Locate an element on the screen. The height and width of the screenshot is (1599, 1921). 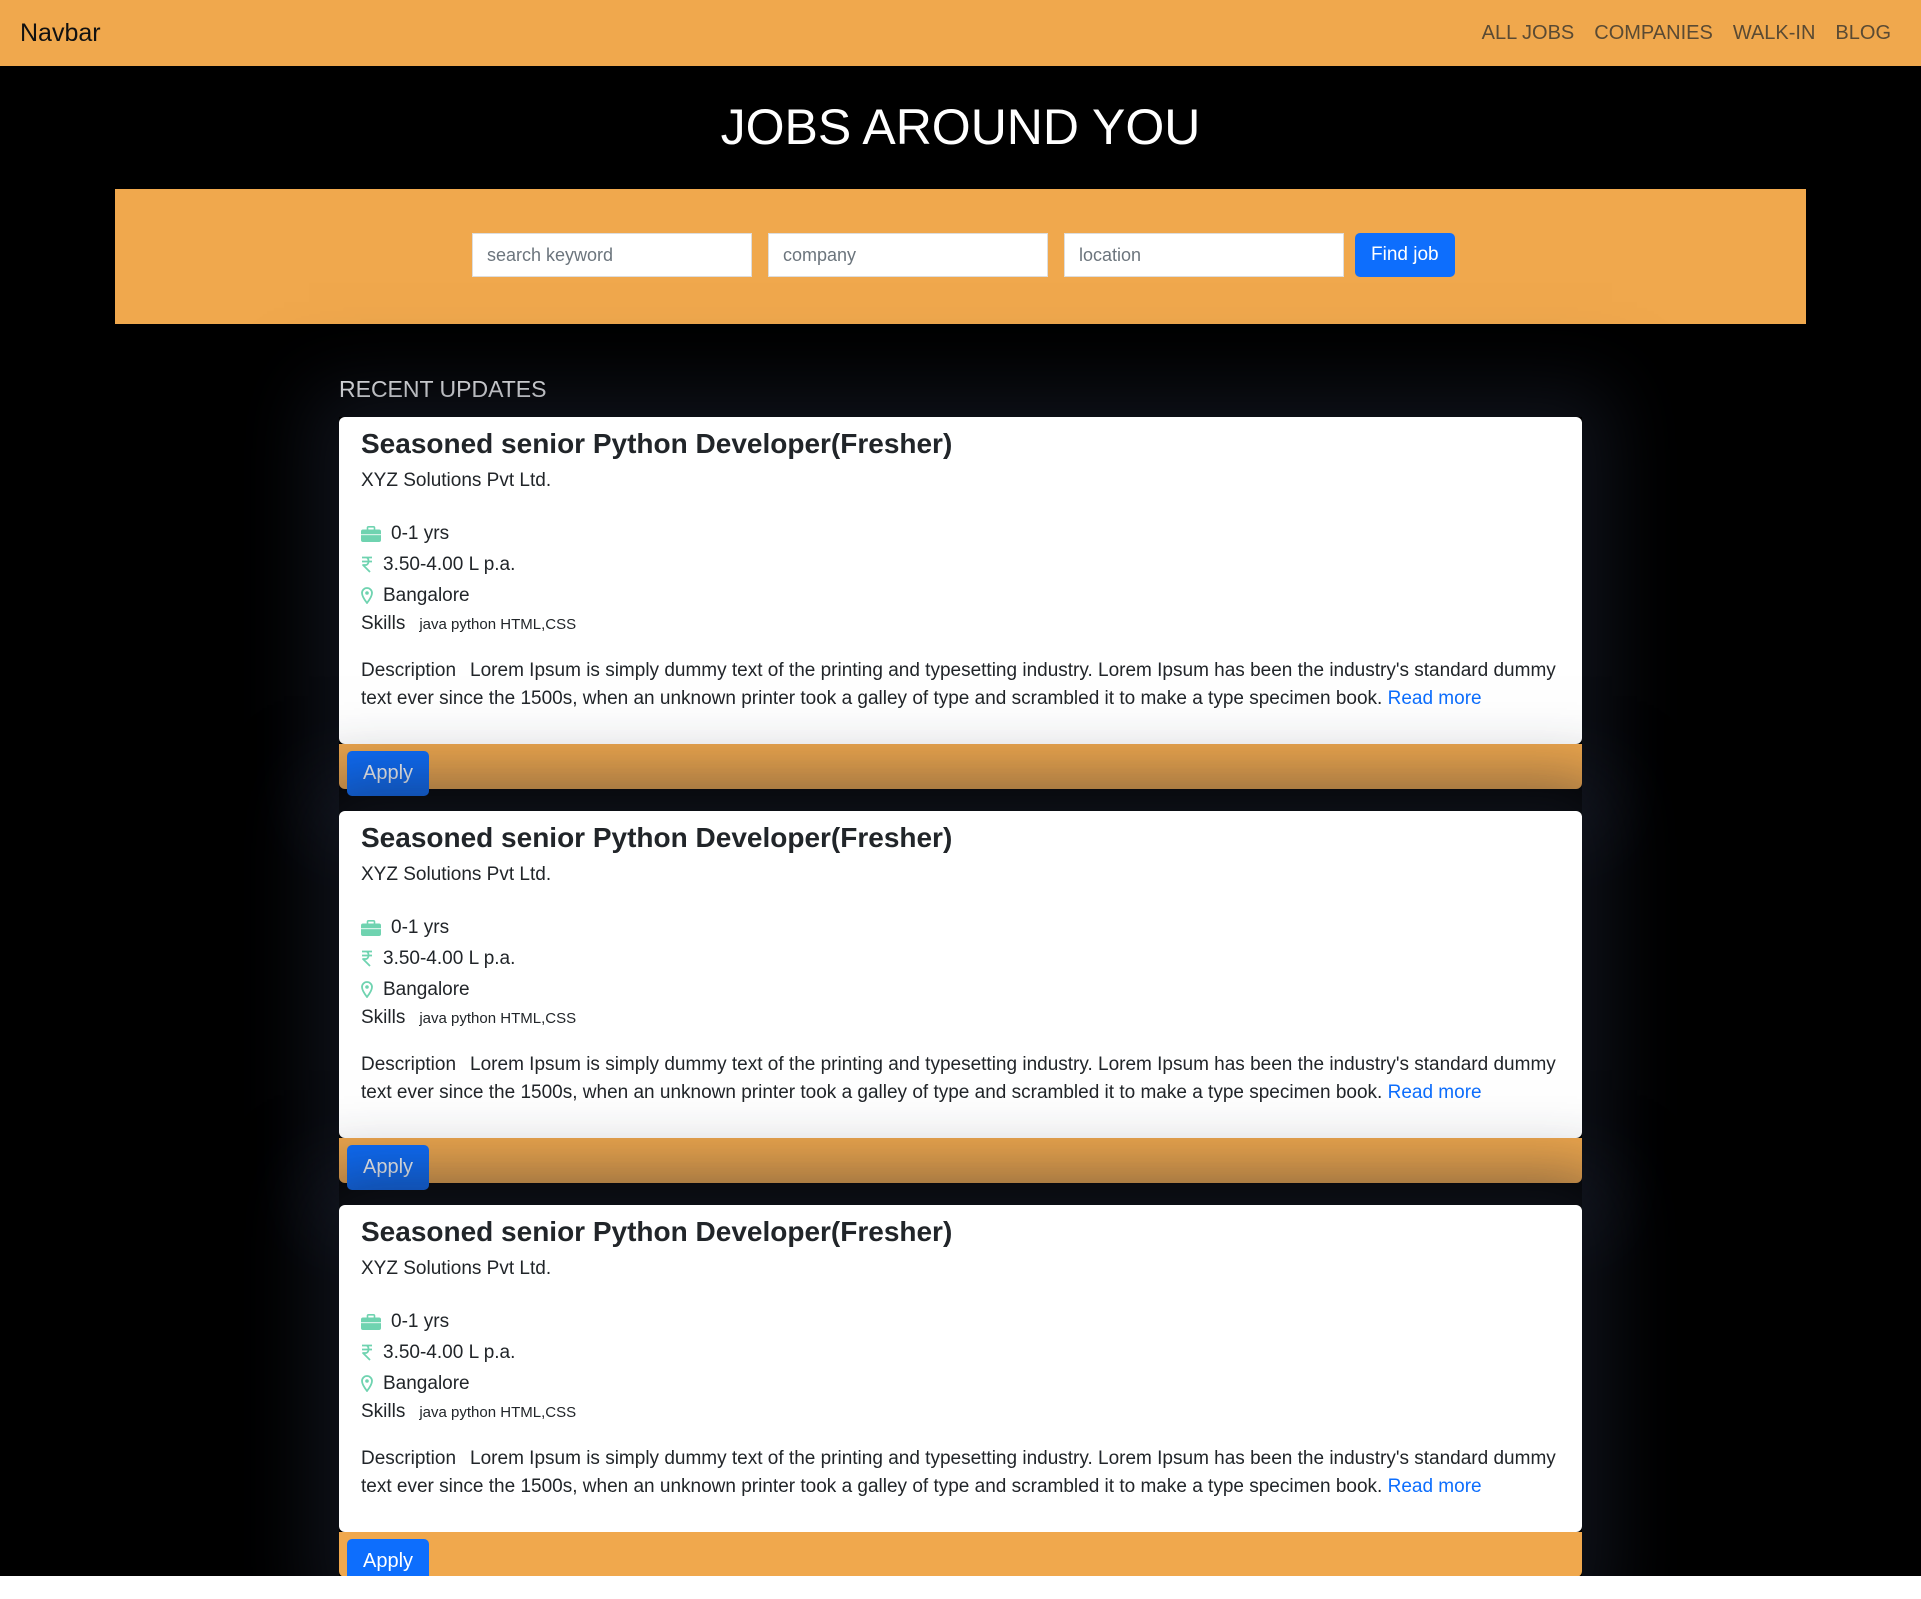
nav-link-blog: BLOG is located at coordinates (1863, 33).